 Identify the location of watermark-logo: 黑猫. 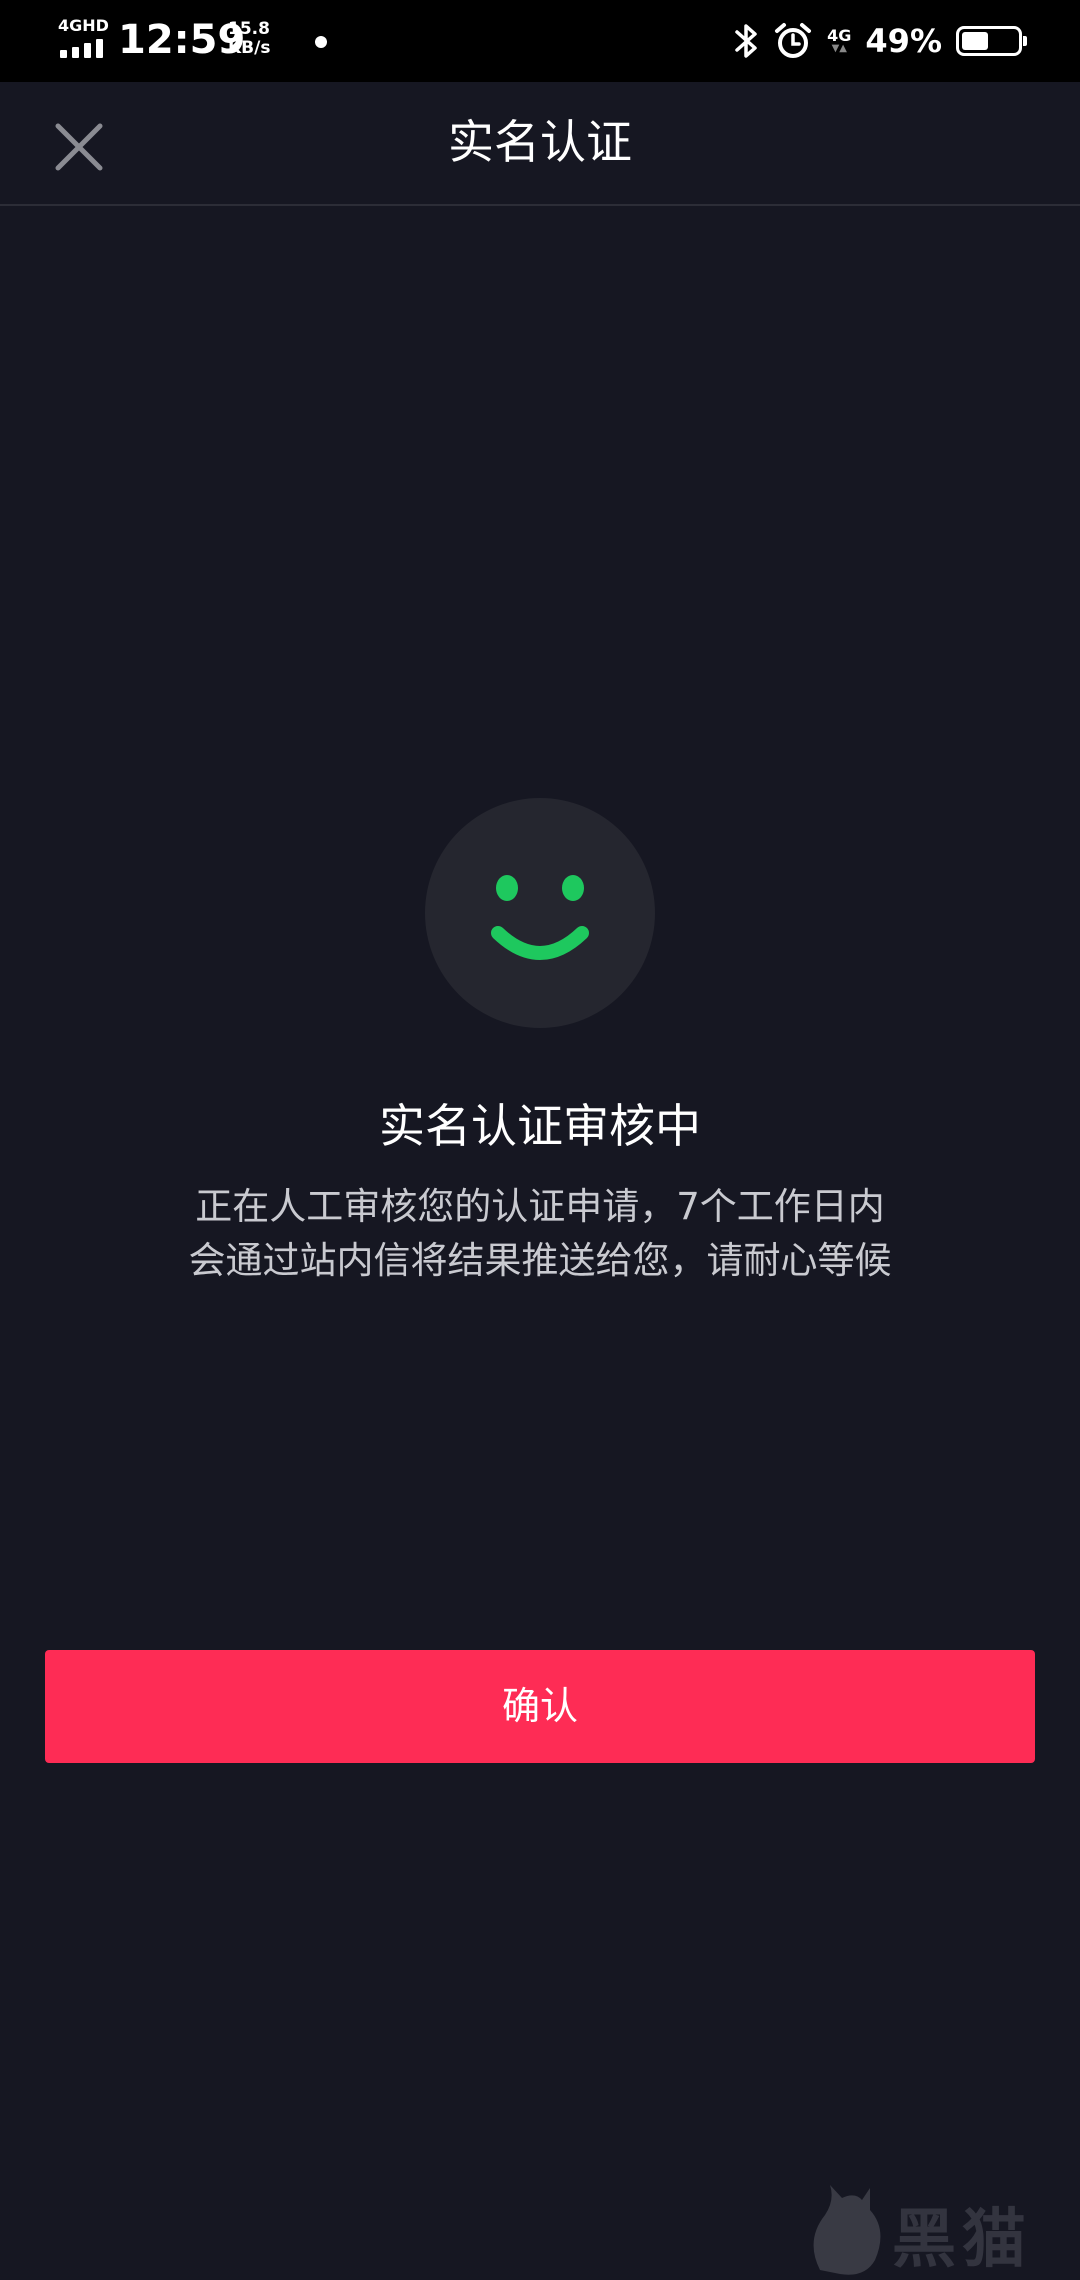
(940, 2225).